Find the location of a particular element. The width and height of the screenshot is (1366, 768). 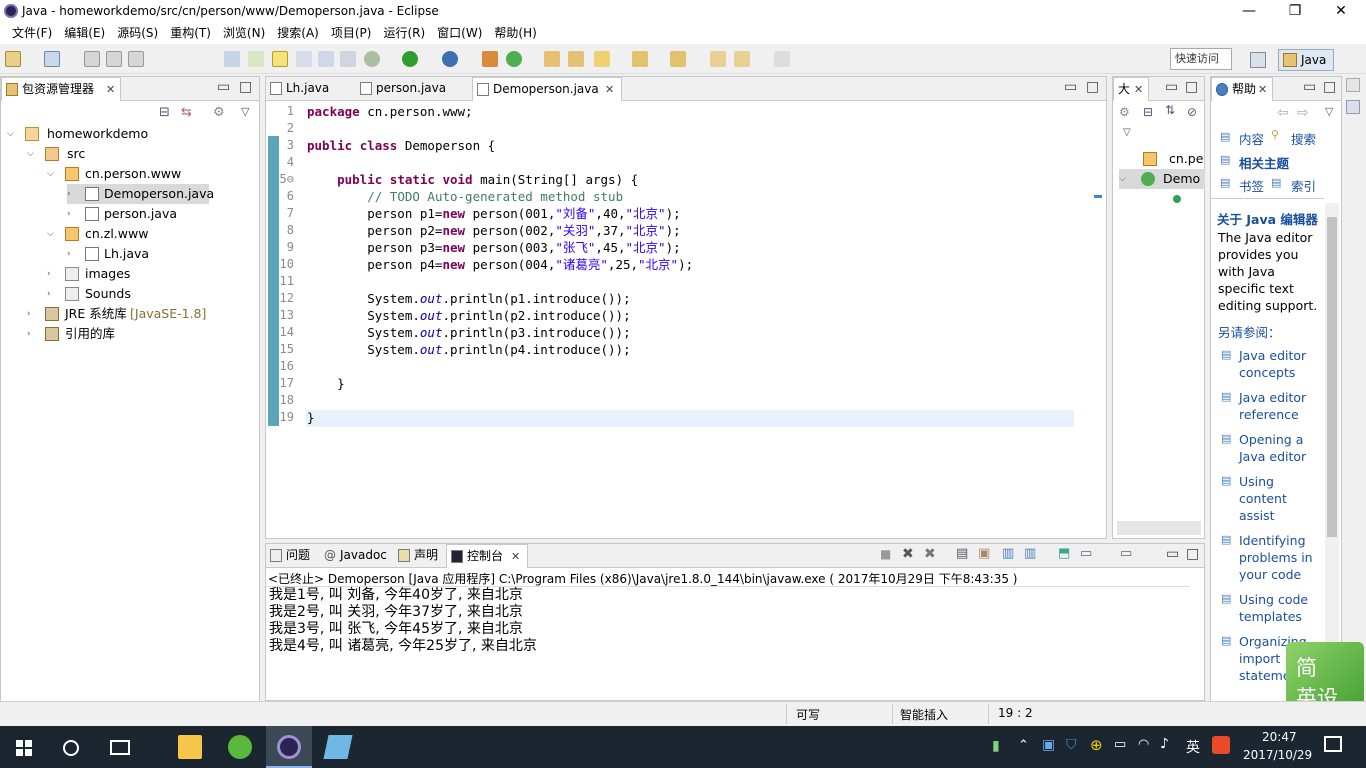

horizontal-scrollbar is located at coordinates (696, 528).